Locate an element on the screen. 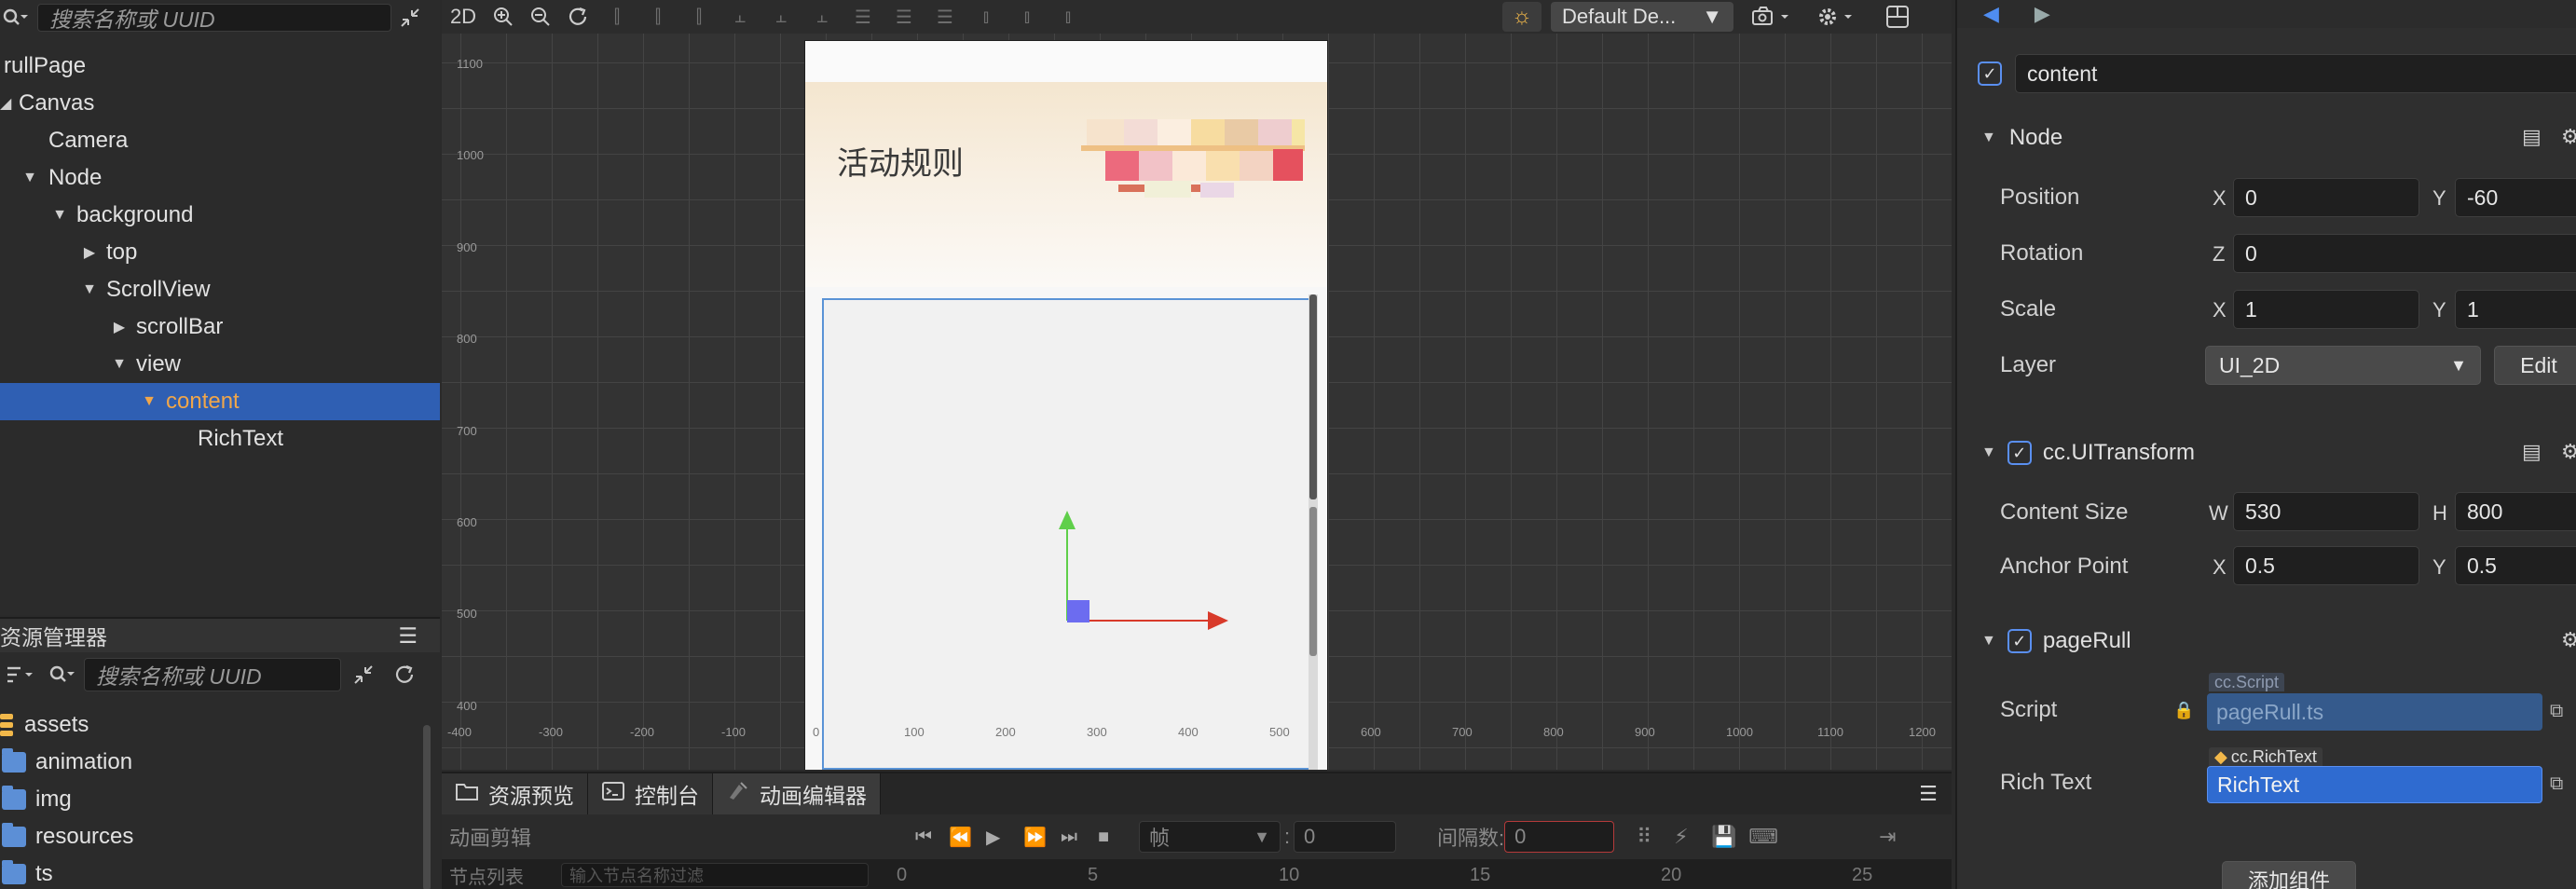  collapse-all-icon is located at coordinates (410, 18).